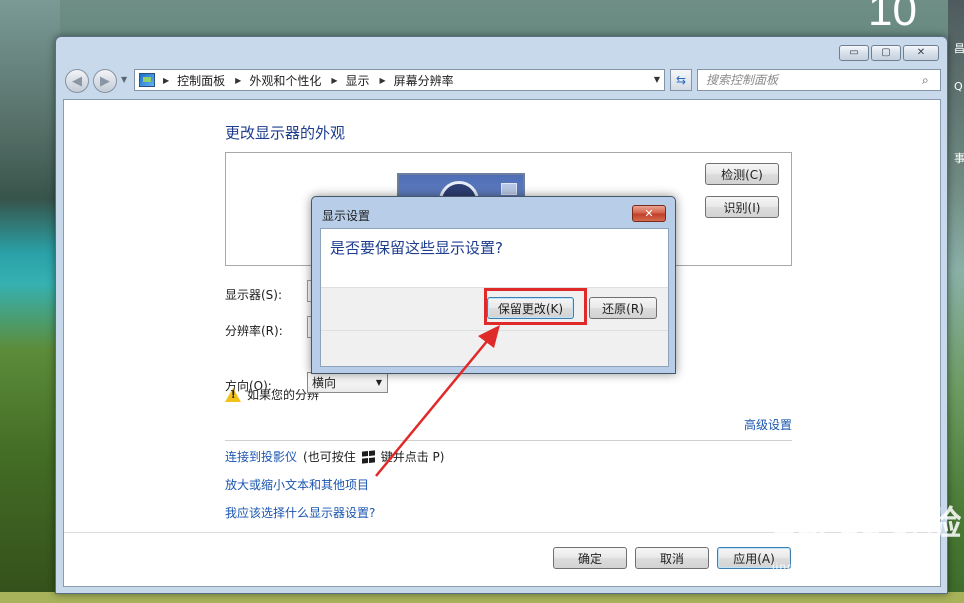 This screenshot has height=603, width=964. I want to click on search-box: ⌕, so click(819, 80).